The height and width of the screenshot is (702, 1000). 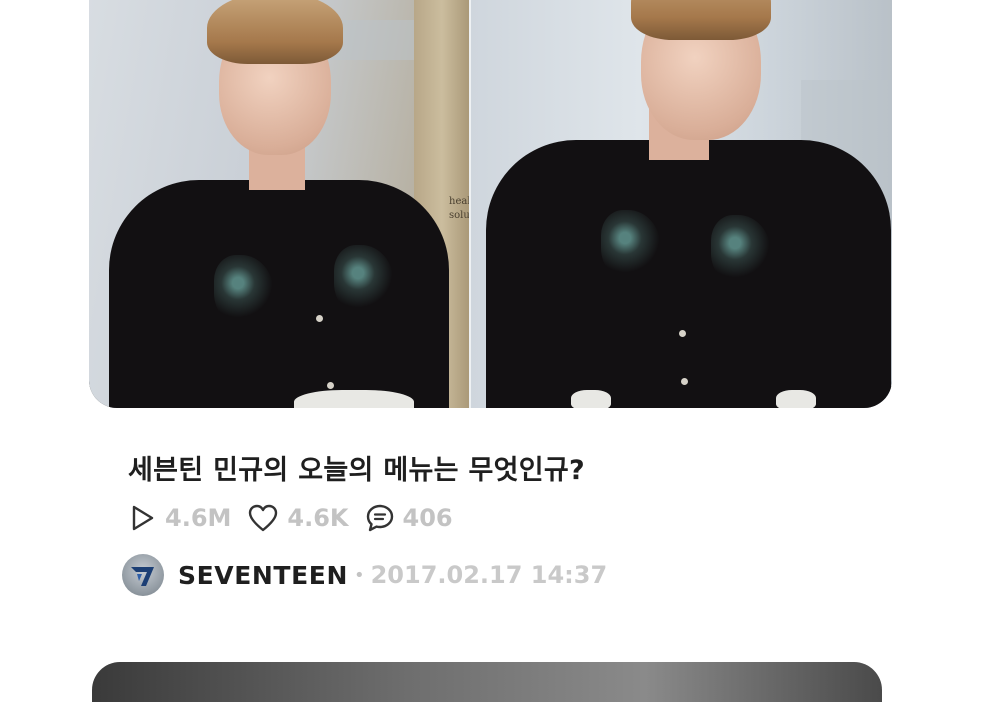 I want to click on wall-sign: heal soluti, so click(x=459, y=208).